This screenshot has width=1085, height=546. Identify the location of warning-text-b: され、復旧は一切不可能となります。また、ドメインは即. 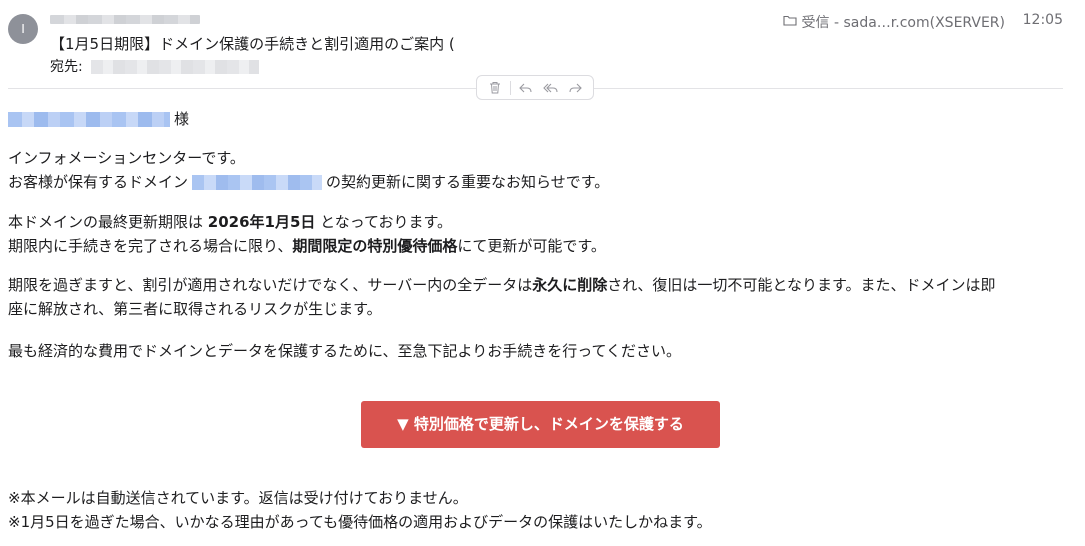
(801, 285).